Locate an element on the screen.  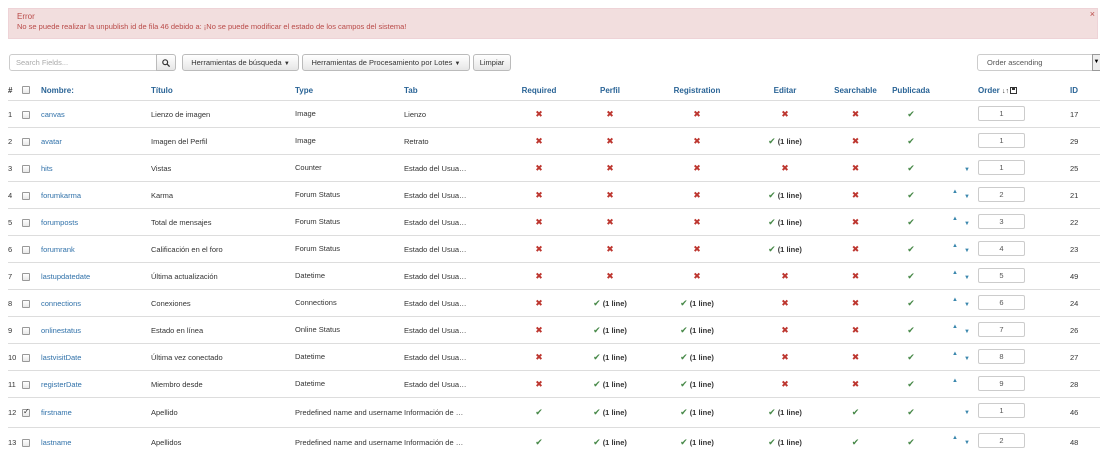
field-name-link: forumkarma is located at coordinates (96, 195).